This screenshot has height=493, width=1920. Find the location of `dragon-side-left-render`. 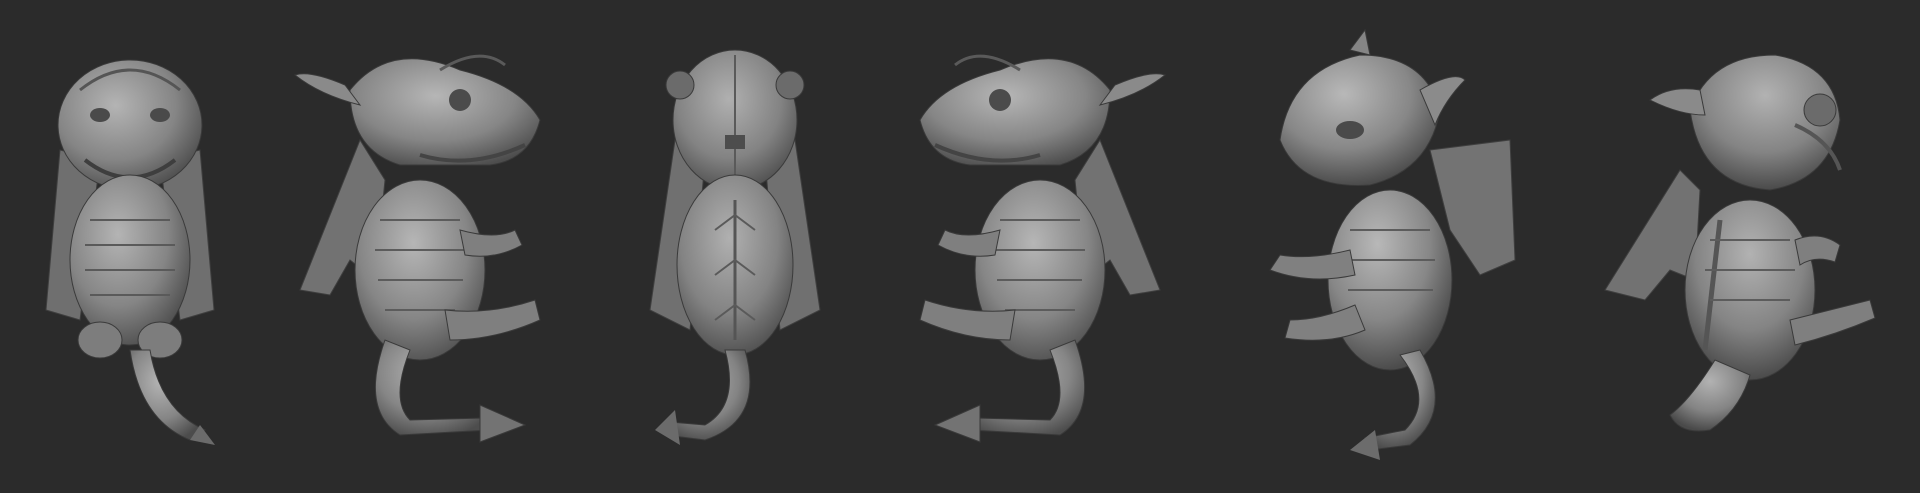

dragon-side-left-render is located at coordinates (1043, 248).